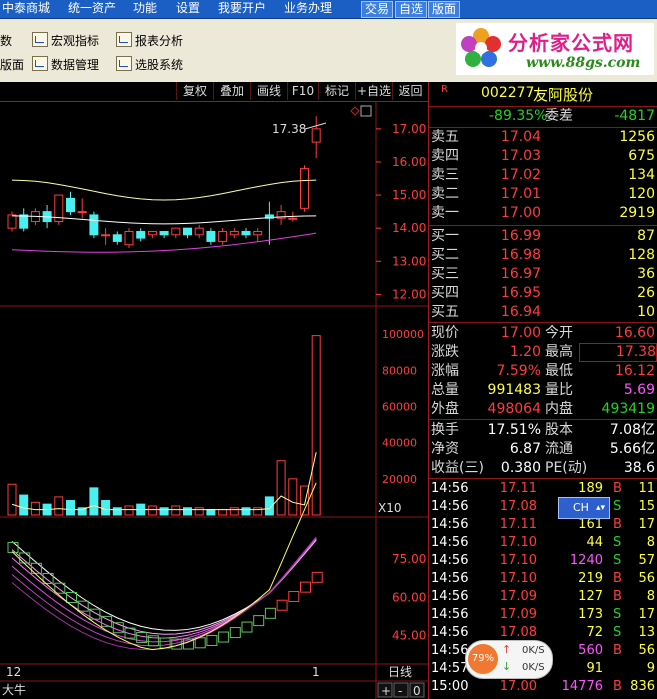 This screenshot has width=657, height=699. What do you see at coordinates (600, 508) in the screenshot?
I see `spinner-icon: ▴▾` at bounding box center [600, 508].